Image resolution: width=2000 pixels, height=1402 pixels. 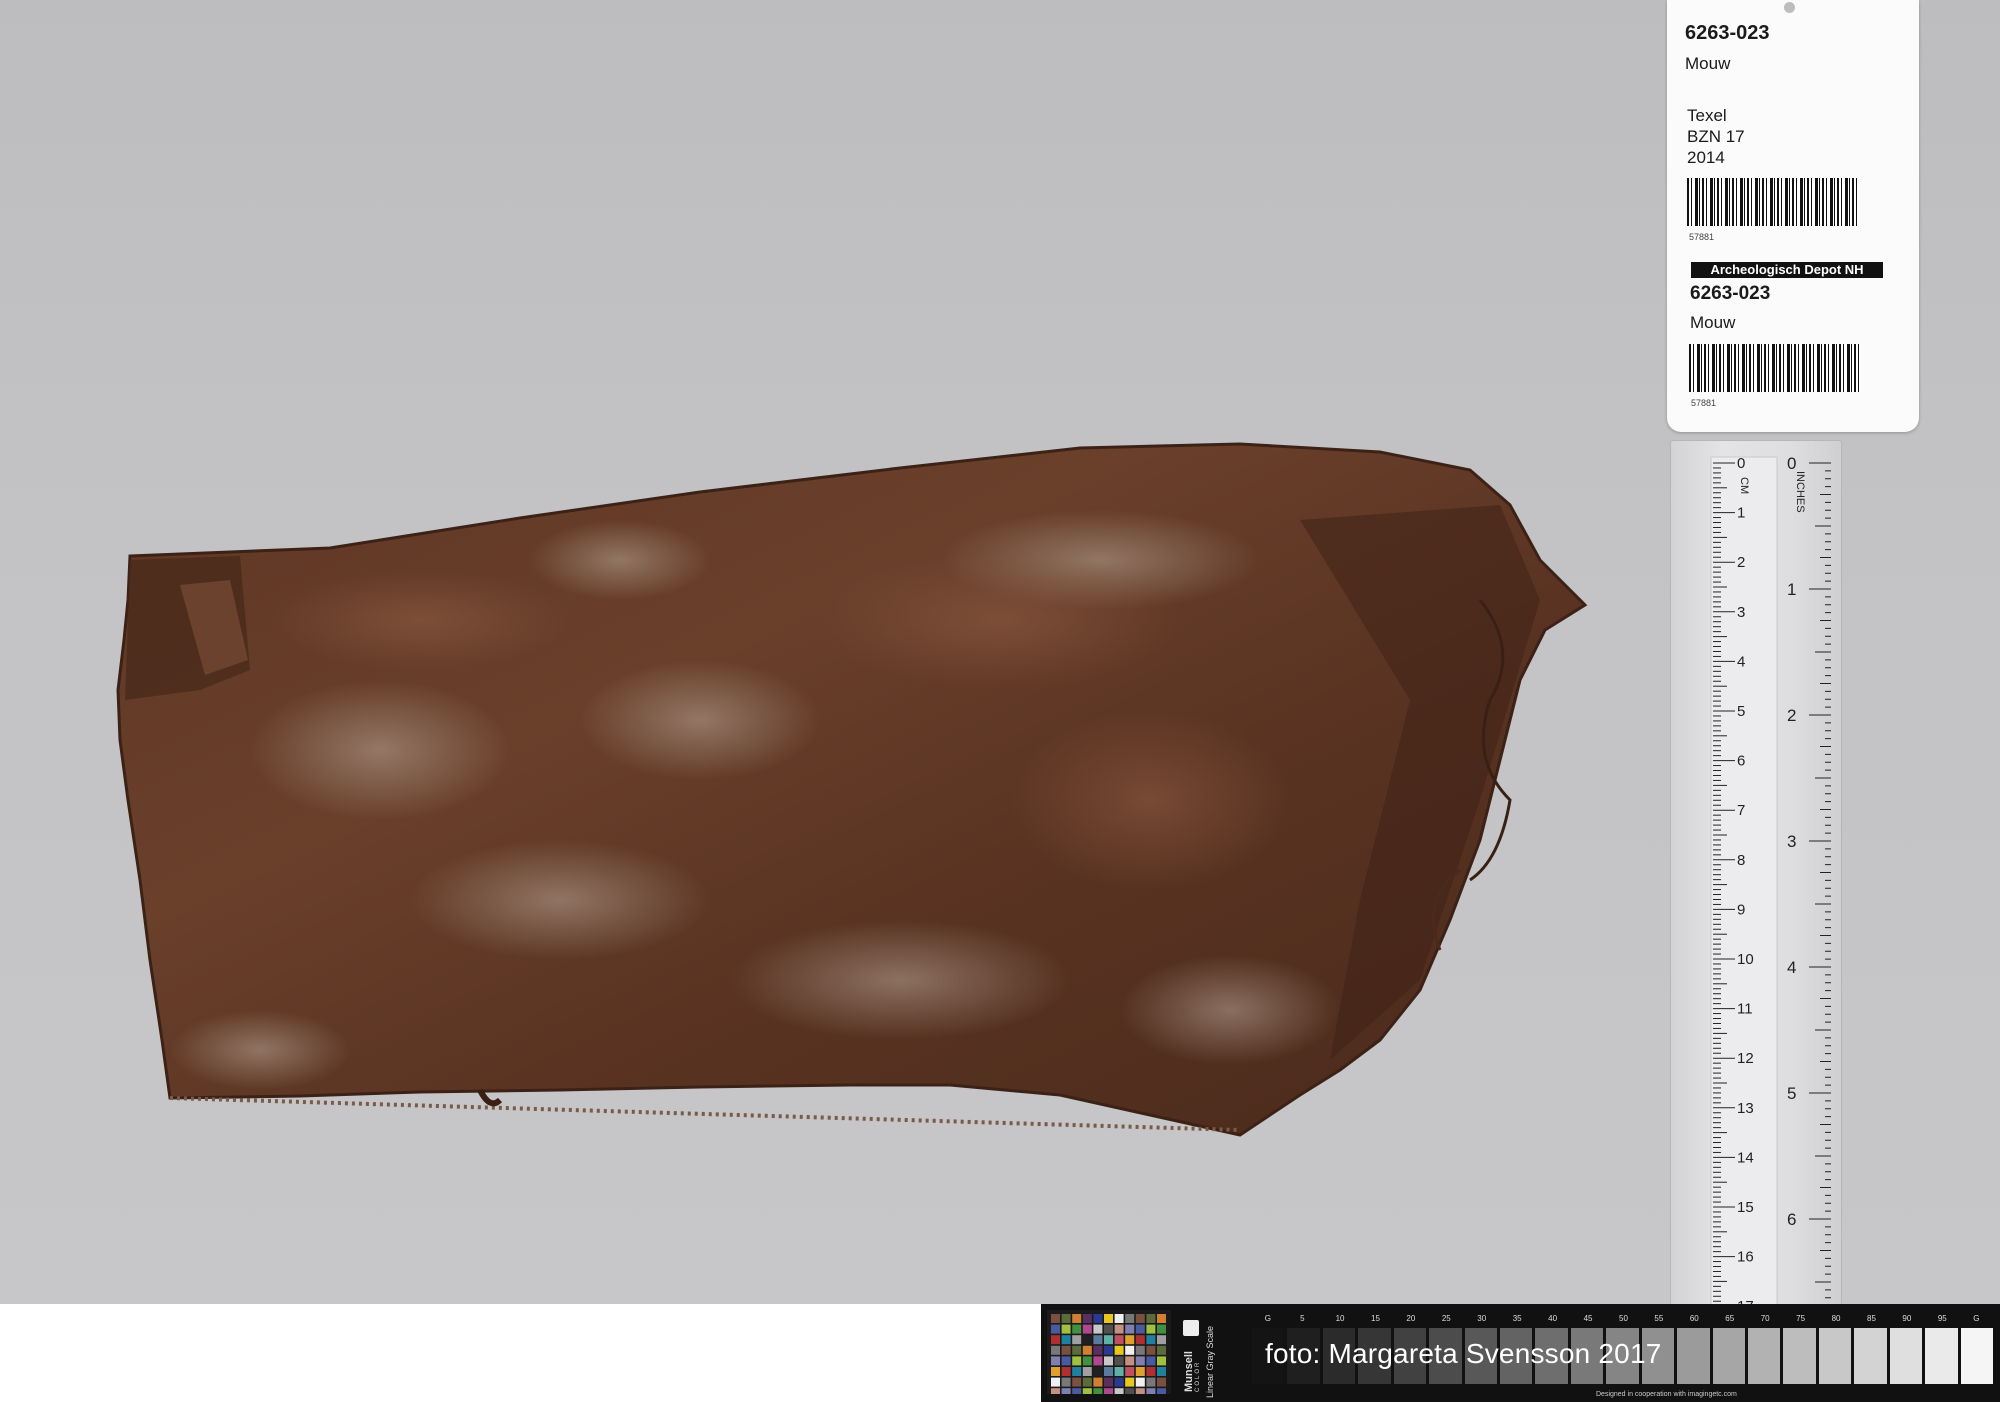 I want to click on gray-scale-name: Linear Gray Scale, so click(x=1210, y=1361).